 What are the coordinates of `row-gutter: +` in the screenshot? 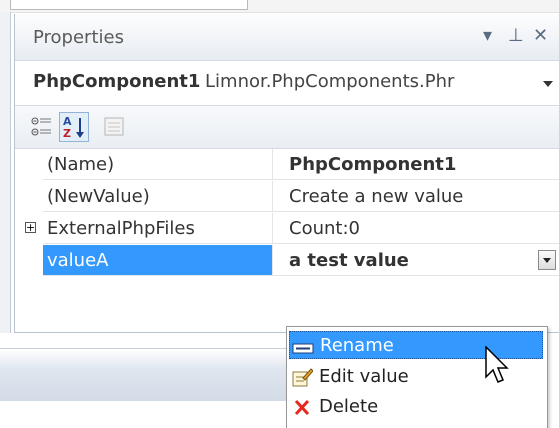 It's located at (29, 229).